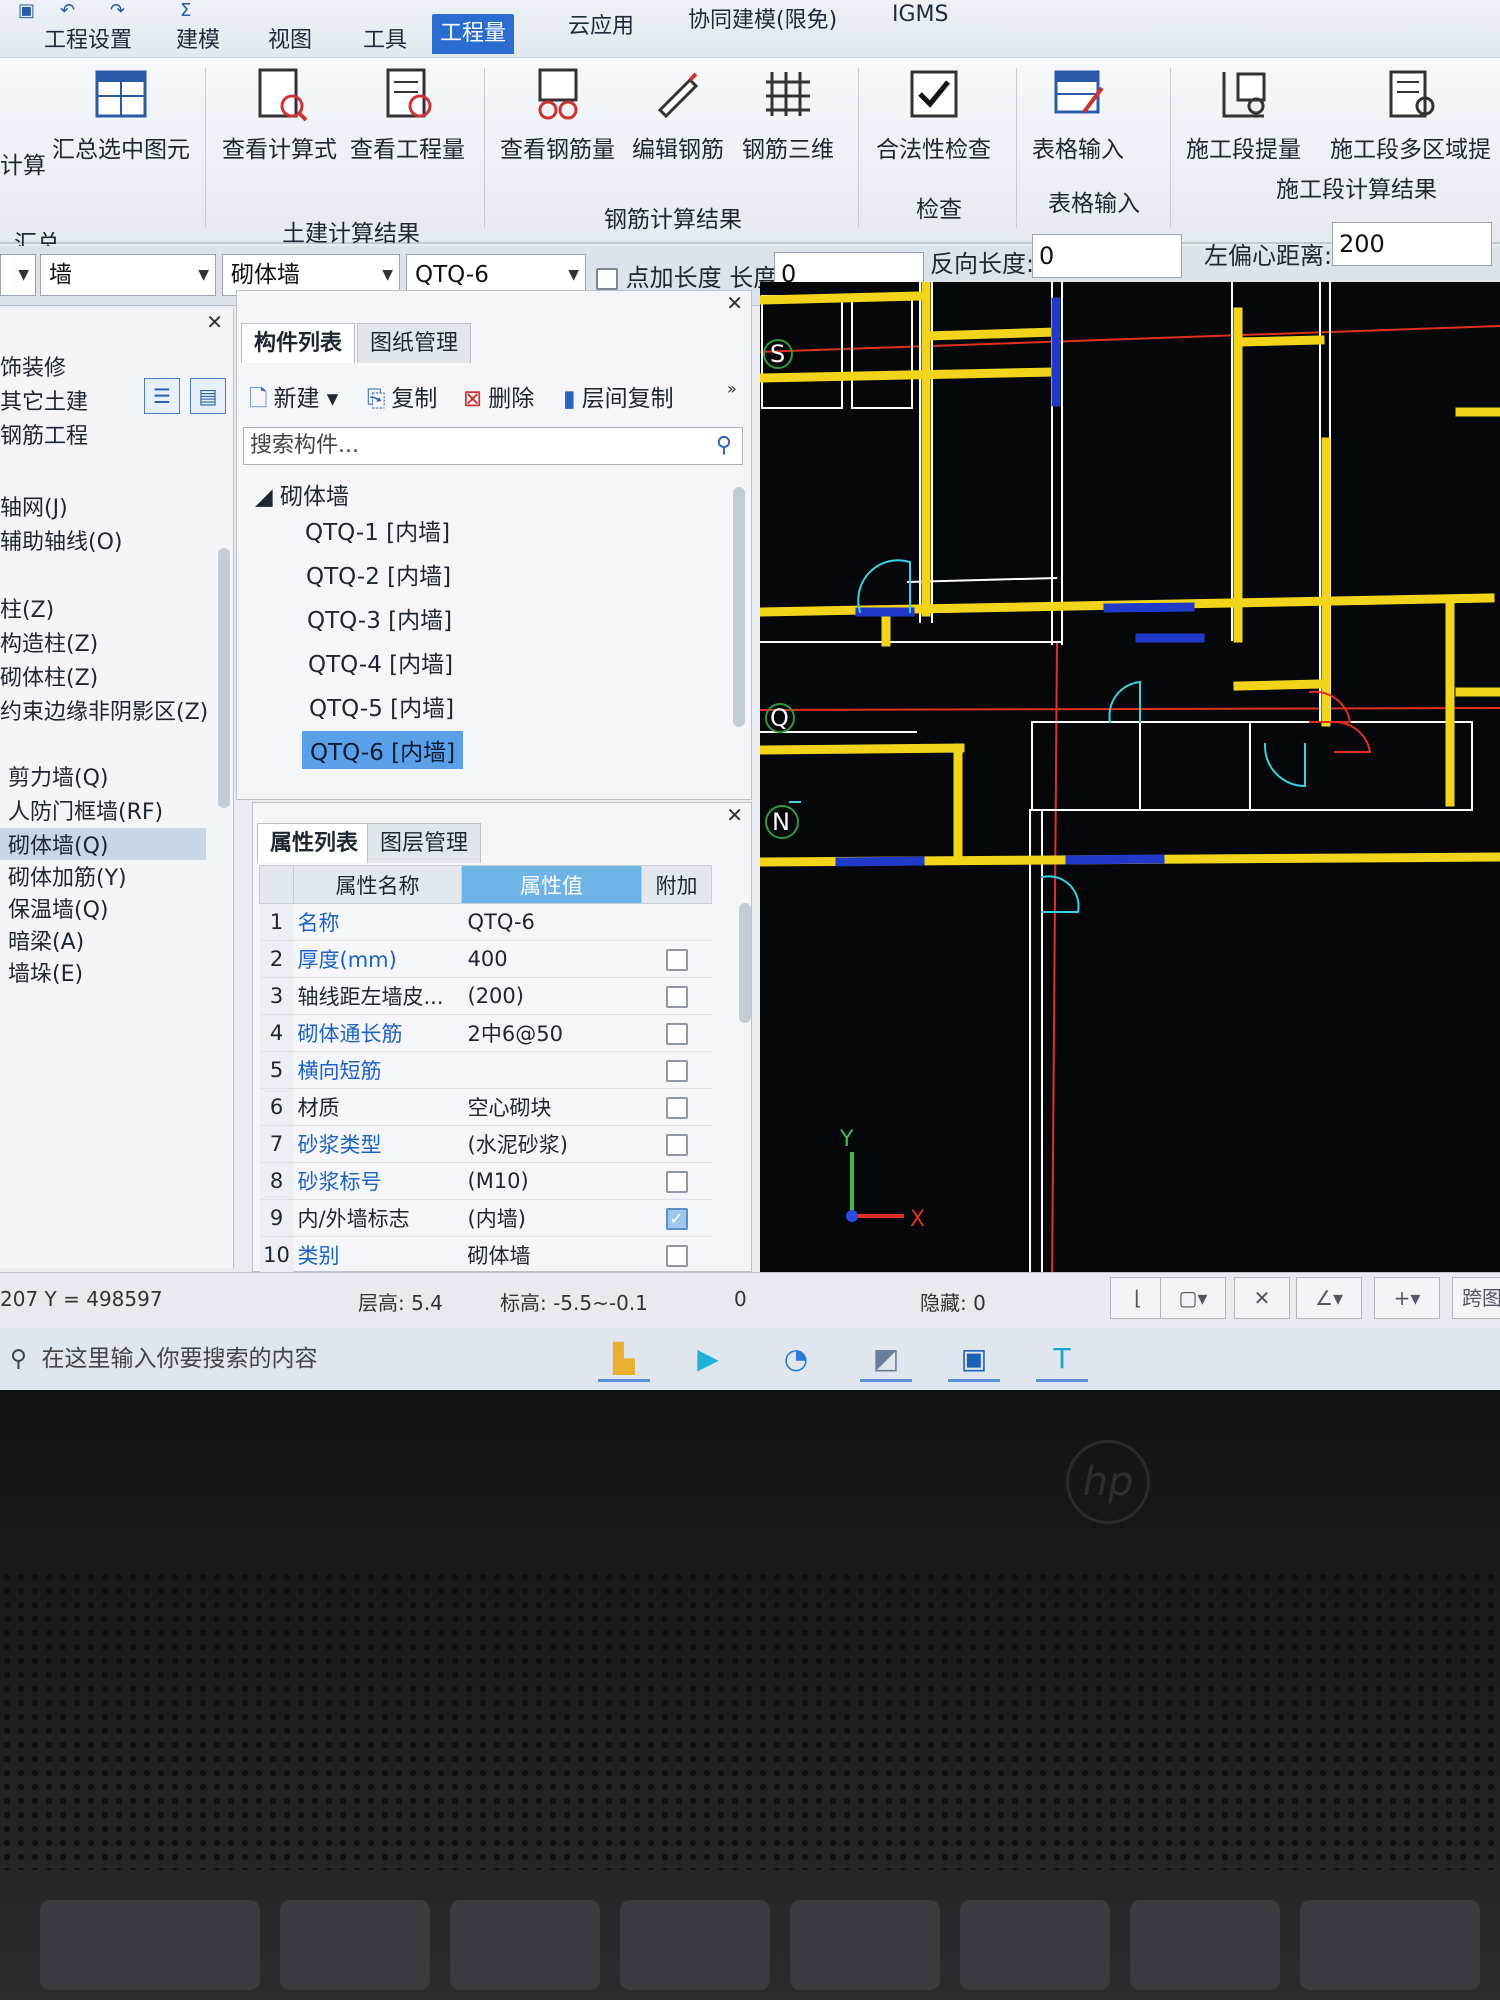 This screenshot has width=1500, height=2000. Describe the element at coordinates (762, 21) in the screenshot. I see `tab-collab: 协同建模(限免)` at that location.